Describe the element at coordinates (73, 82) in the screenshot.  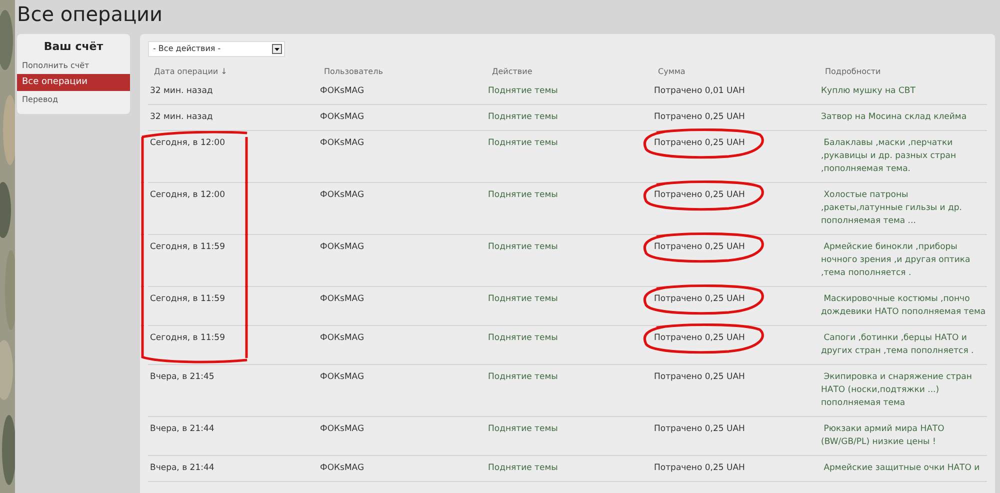
I see `sidebar-item: Все операции` at that location.